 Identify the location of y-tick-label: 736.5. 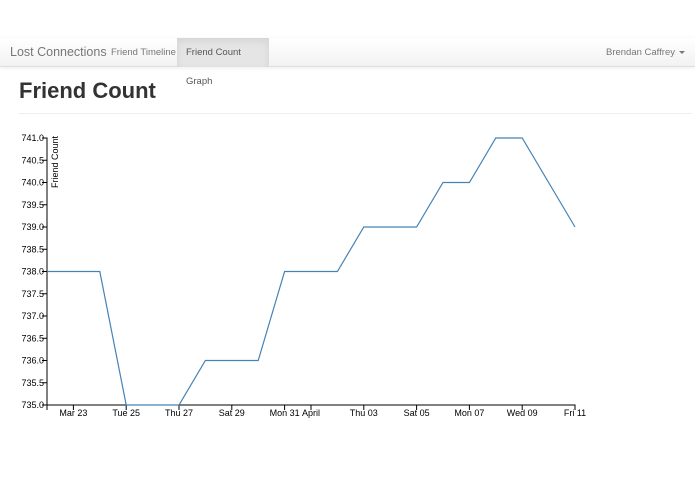
(32, 338).